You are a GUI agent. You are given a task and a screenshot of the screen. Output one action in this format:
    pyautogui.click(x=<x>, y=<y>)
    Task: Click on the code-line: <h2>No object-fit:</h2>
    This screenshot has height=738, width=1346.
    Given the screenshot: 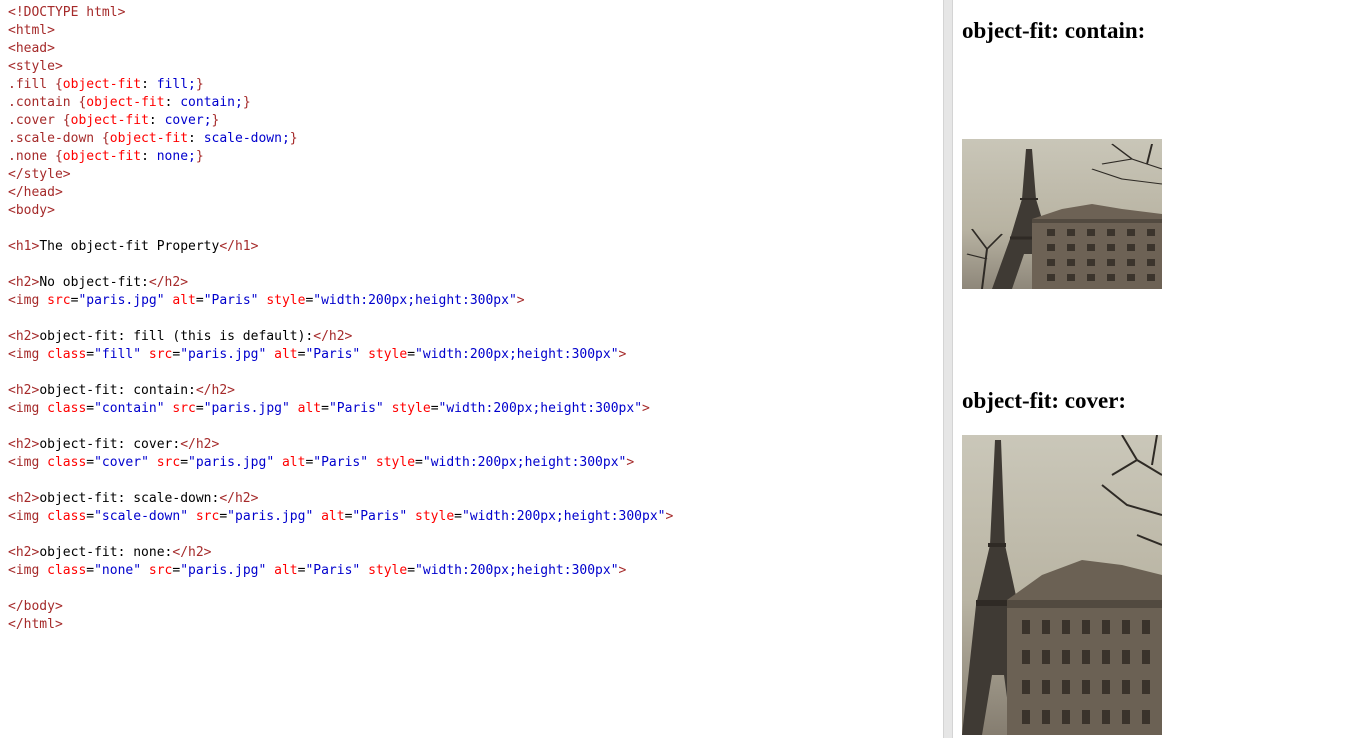 What is the action you would take?
    pyautogui.click(x=340, y=283)
    